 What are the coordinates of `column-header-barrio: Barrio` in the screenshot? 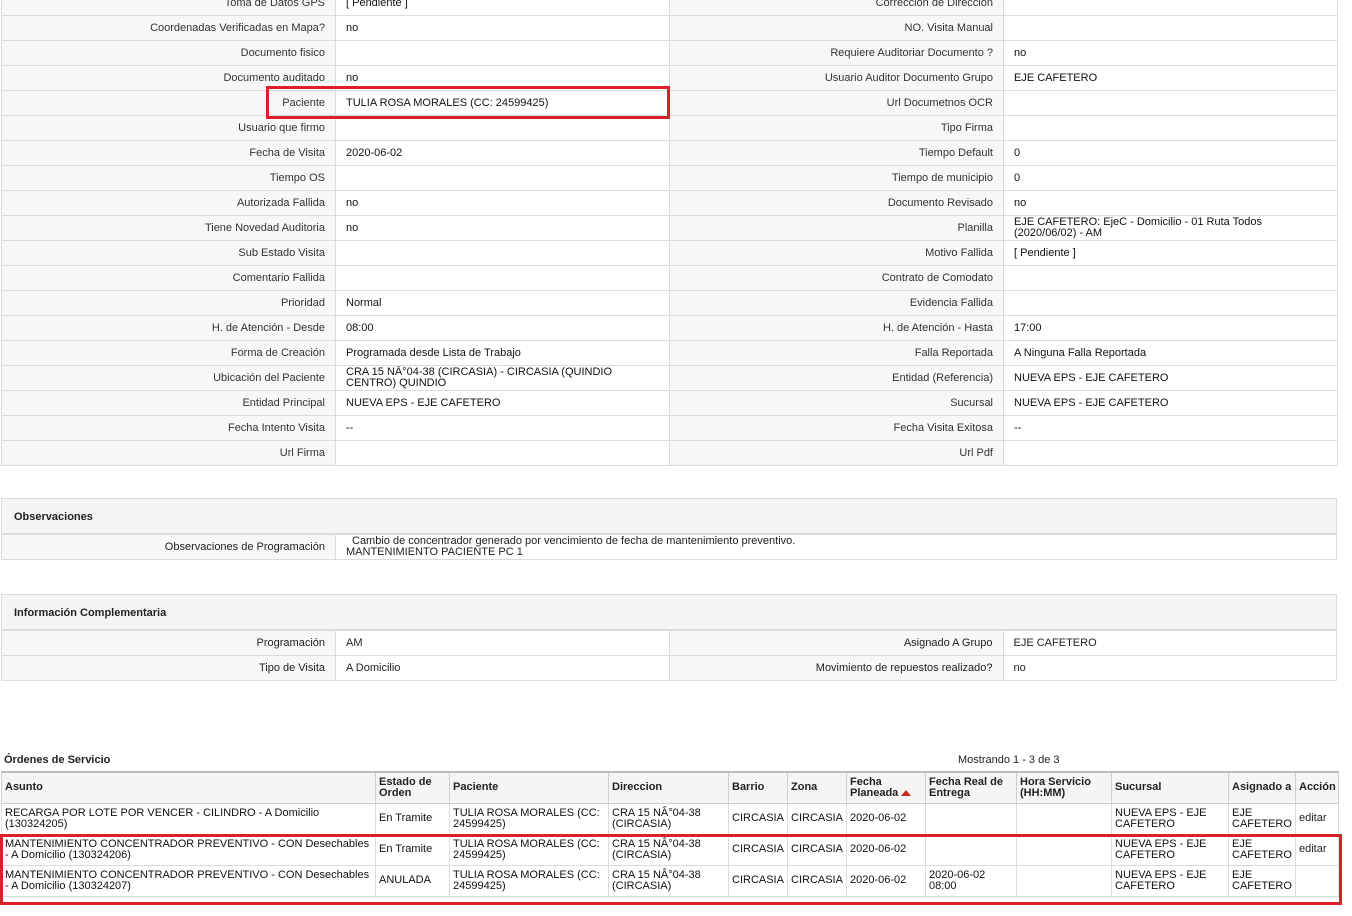 It's located at (758, 787).